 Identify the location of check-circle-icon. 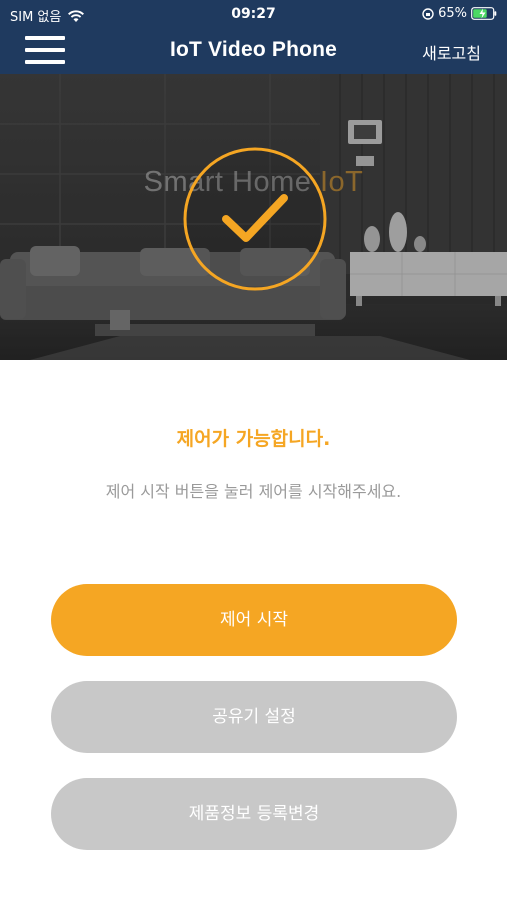
(255, 219).